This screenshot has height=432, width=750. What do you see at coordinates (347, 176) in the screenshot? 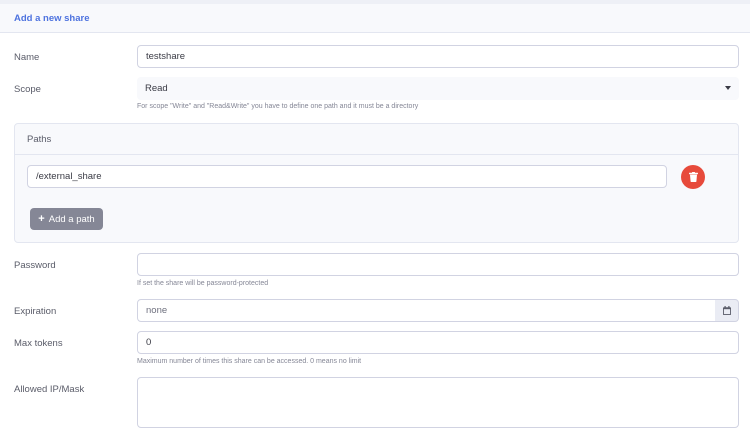
I see `path-input: /external_share` at bounding box center [347, 176].